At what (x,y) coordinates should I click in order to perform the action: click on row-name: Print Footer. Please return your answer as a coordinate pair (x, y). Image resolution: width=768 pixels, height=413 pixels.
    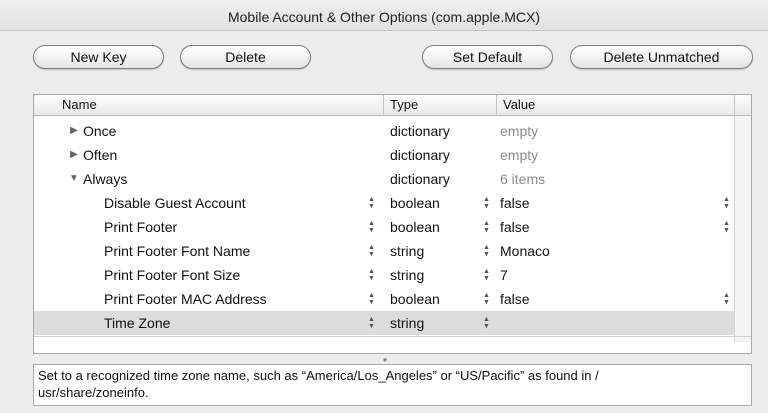
    Looking at the image, I should click on (141, 227).